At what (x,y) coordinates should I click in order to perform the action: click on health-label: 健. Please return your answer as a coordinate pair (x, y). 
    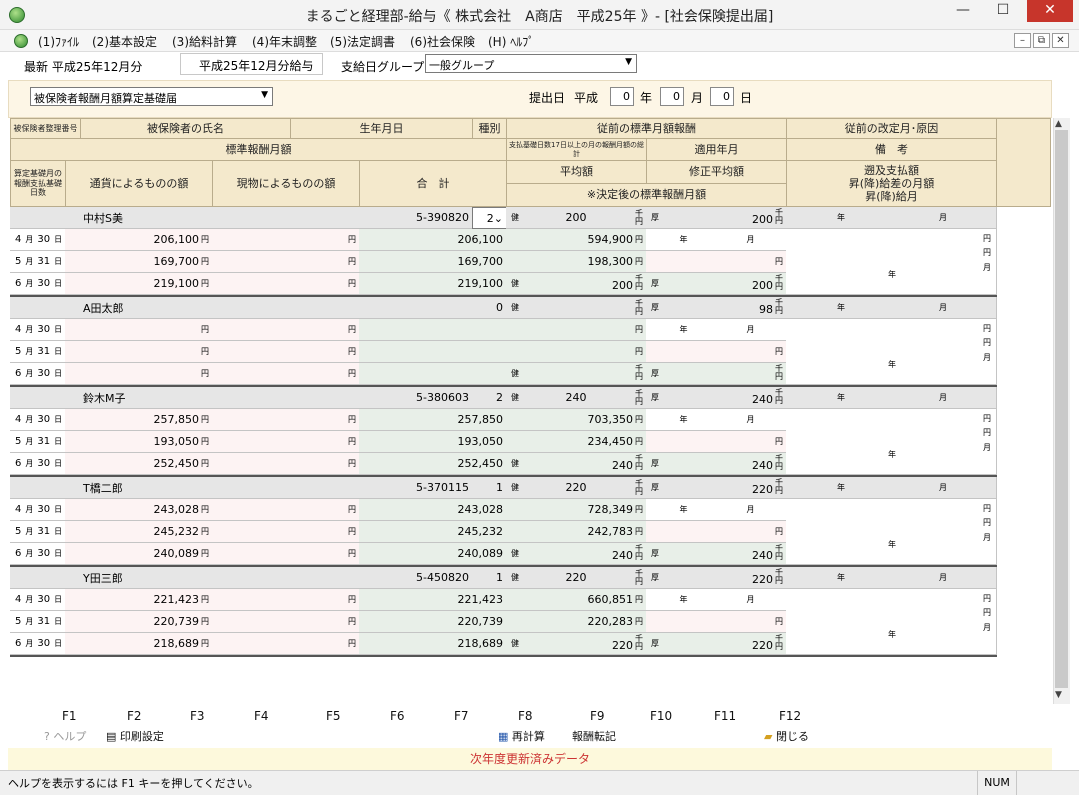
    Looking at the image, I should click on (515, 307).